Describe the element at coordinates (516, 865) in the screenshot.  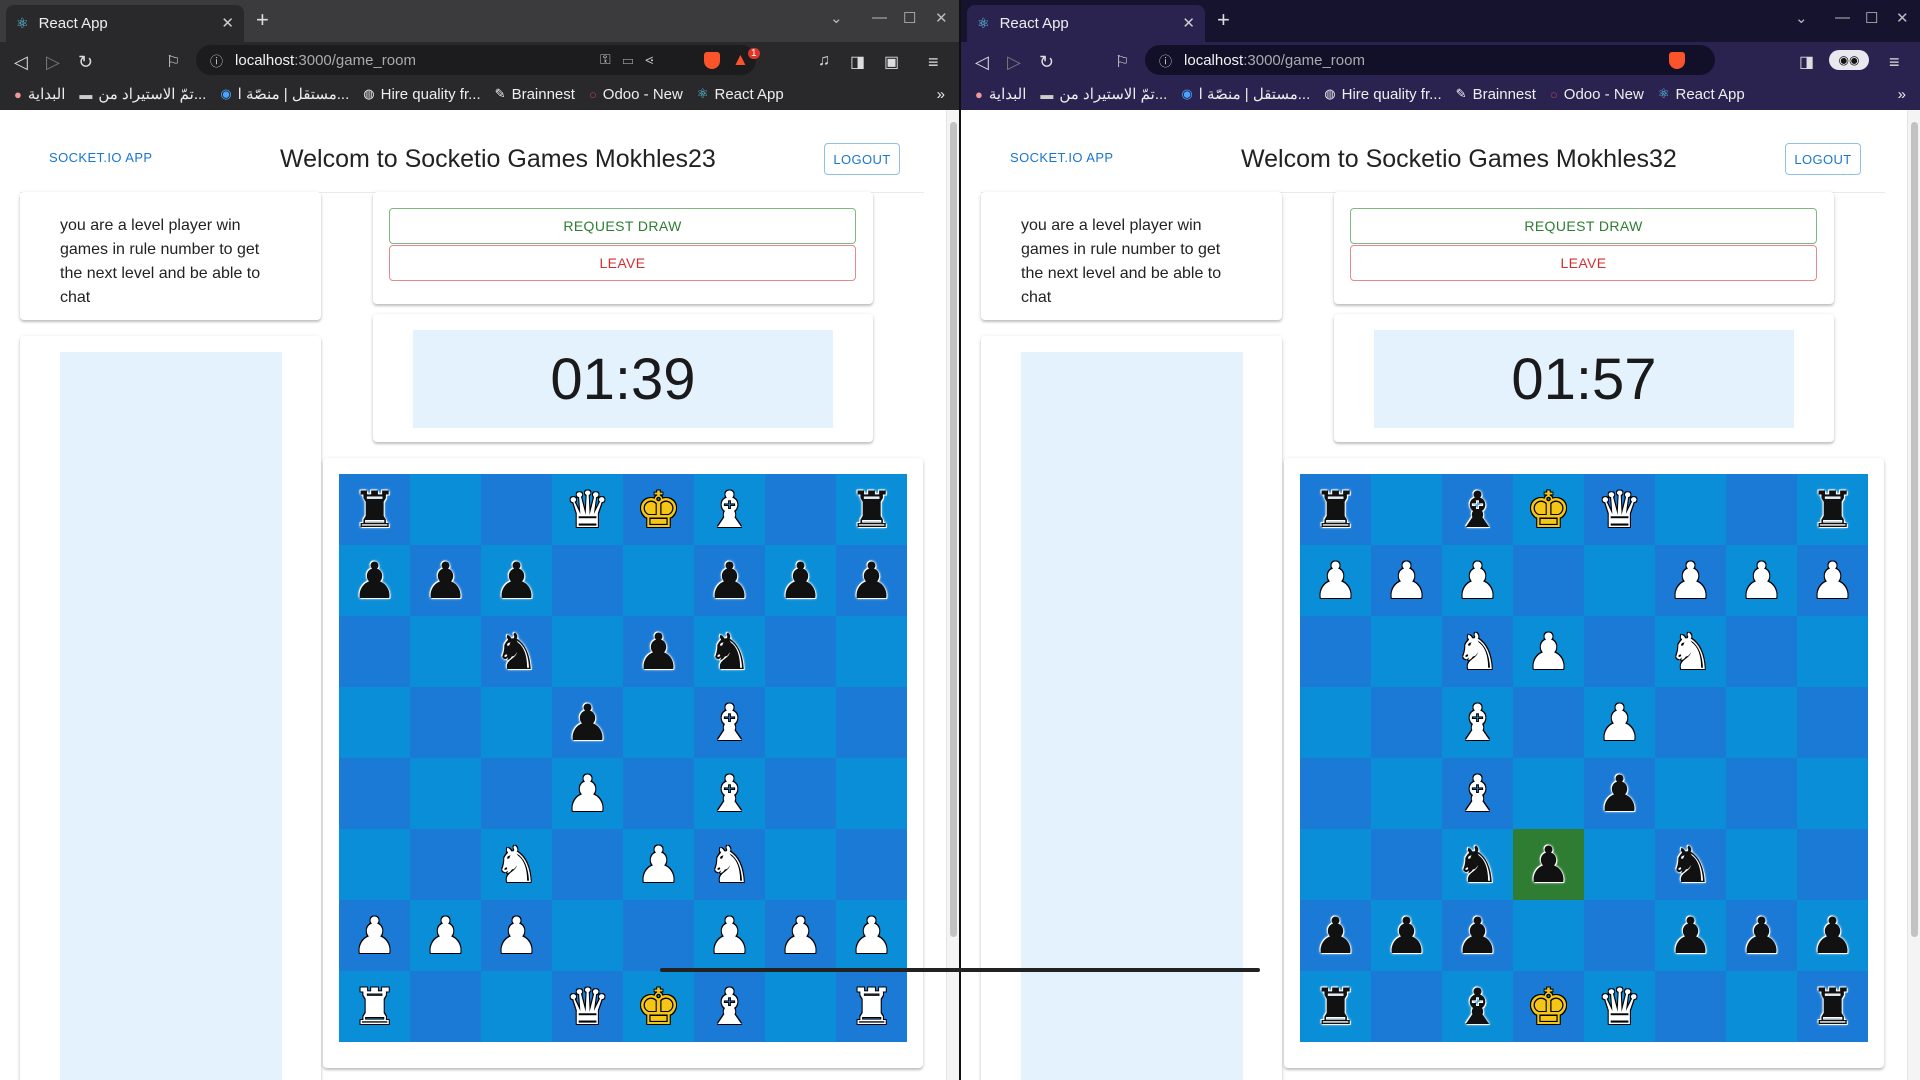
I see `white-knight-piece: ♞` at that location.